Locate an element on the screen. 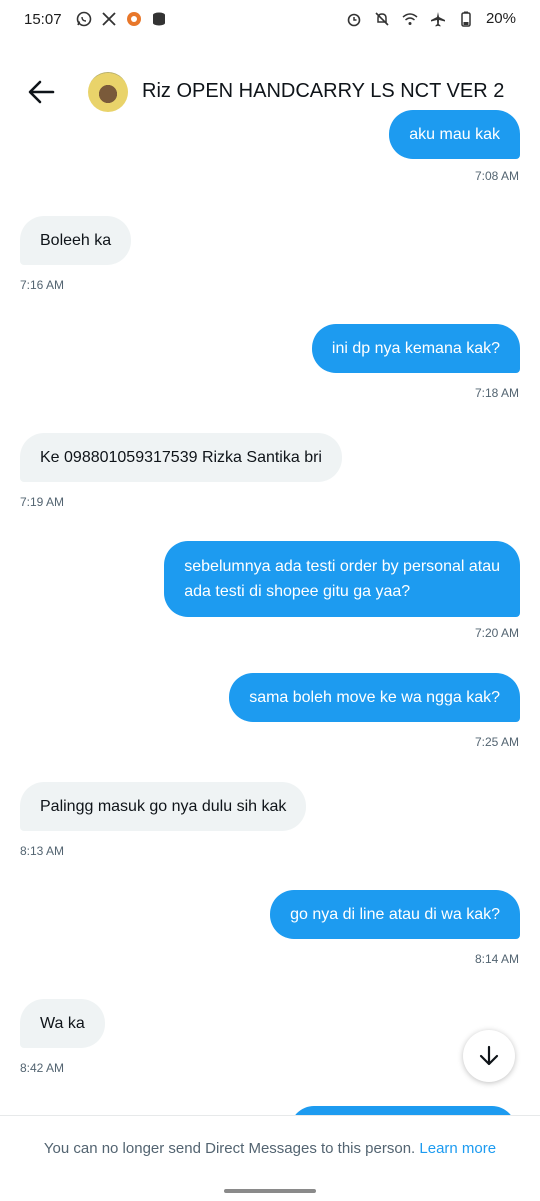  arrow-down-icon is located at coordinates (489, 1055).